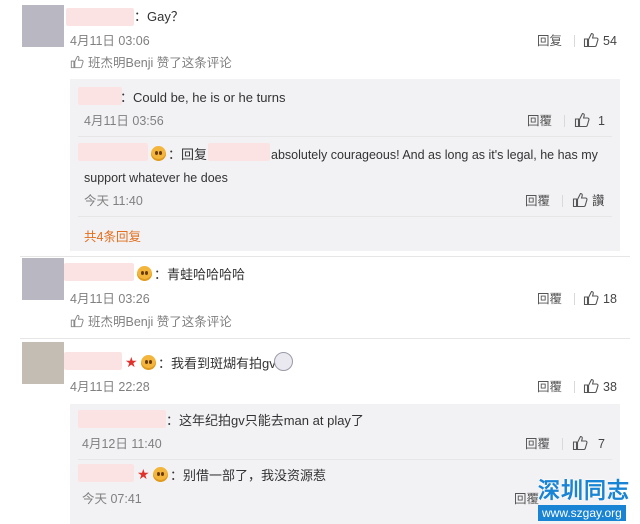 The height and width of the screenshot is (524, 640). I want to click on sticker-icon, so click(283, 361).